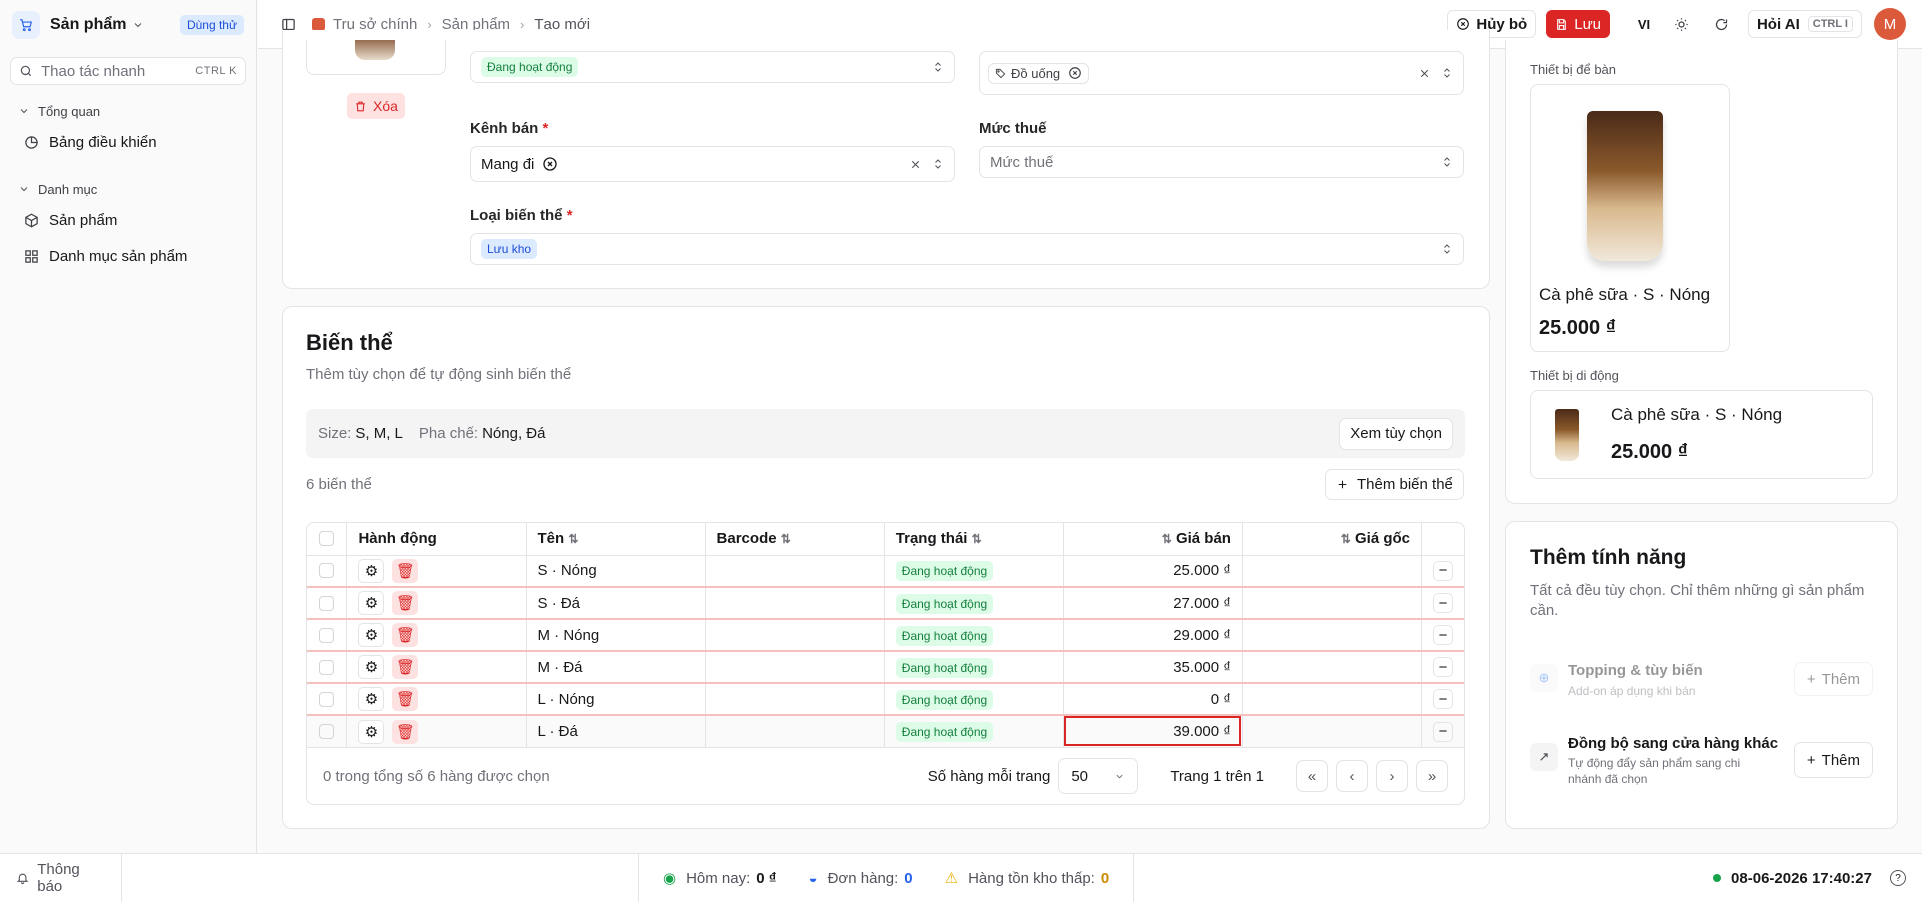 This screenshot has height=902, width=1922. I want to click on row-price: 29.000 ₫, so click(1153, 635).